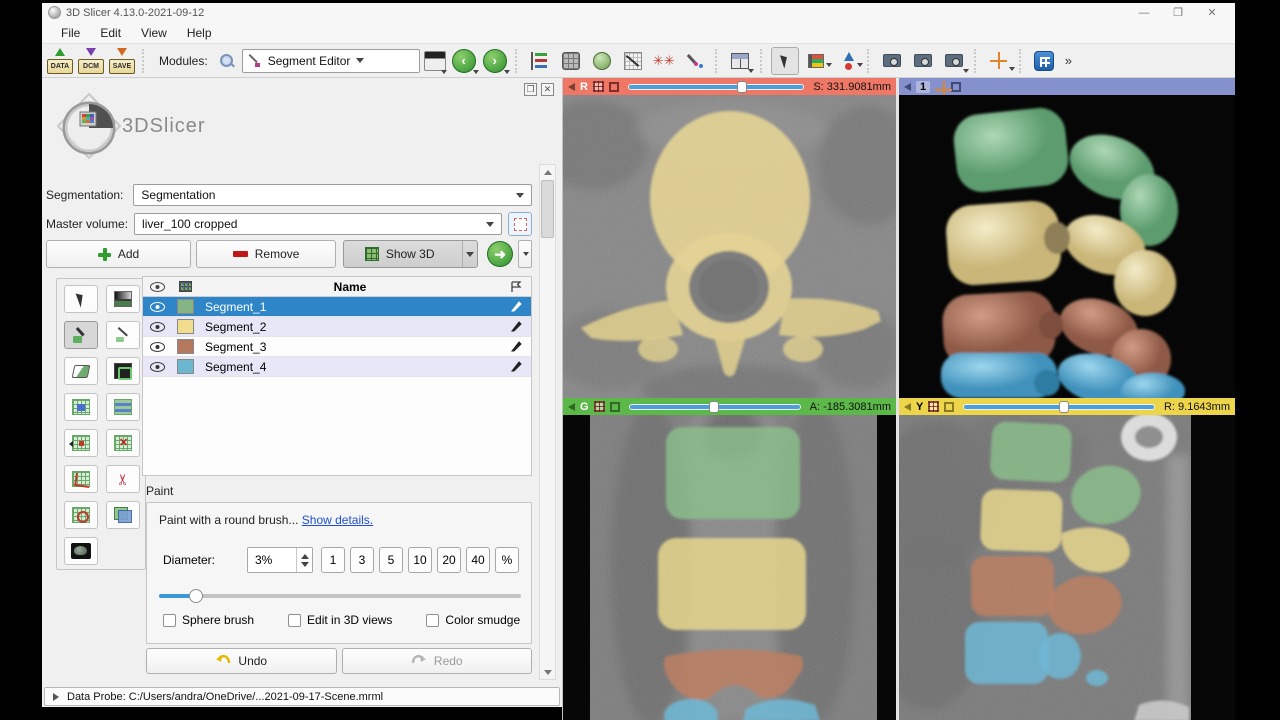 This screenshot has height=720, width=1280. Describe the element at coordinates (954, 61) in the screenshot. I see `scene-view-restore-button` at that location.